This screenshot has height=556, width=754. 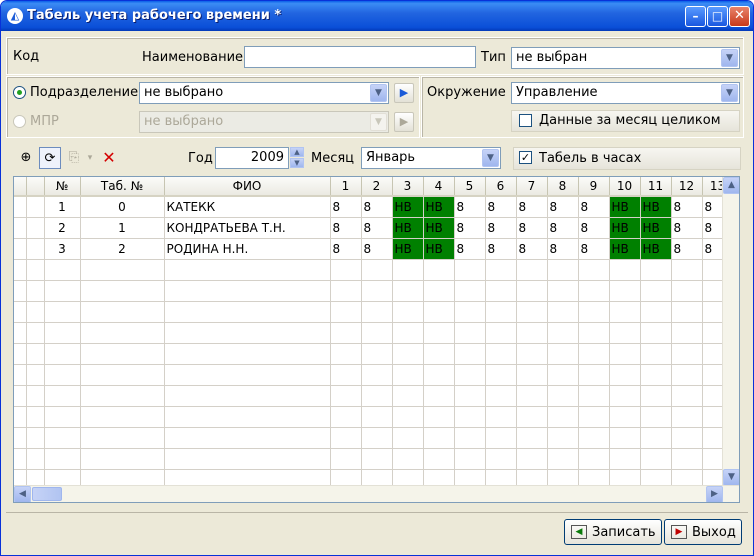 What do you see at coordinates (431, 158) in the screenshot?
I see `month-select: Январь ▼` at bounding box center [431, 158].